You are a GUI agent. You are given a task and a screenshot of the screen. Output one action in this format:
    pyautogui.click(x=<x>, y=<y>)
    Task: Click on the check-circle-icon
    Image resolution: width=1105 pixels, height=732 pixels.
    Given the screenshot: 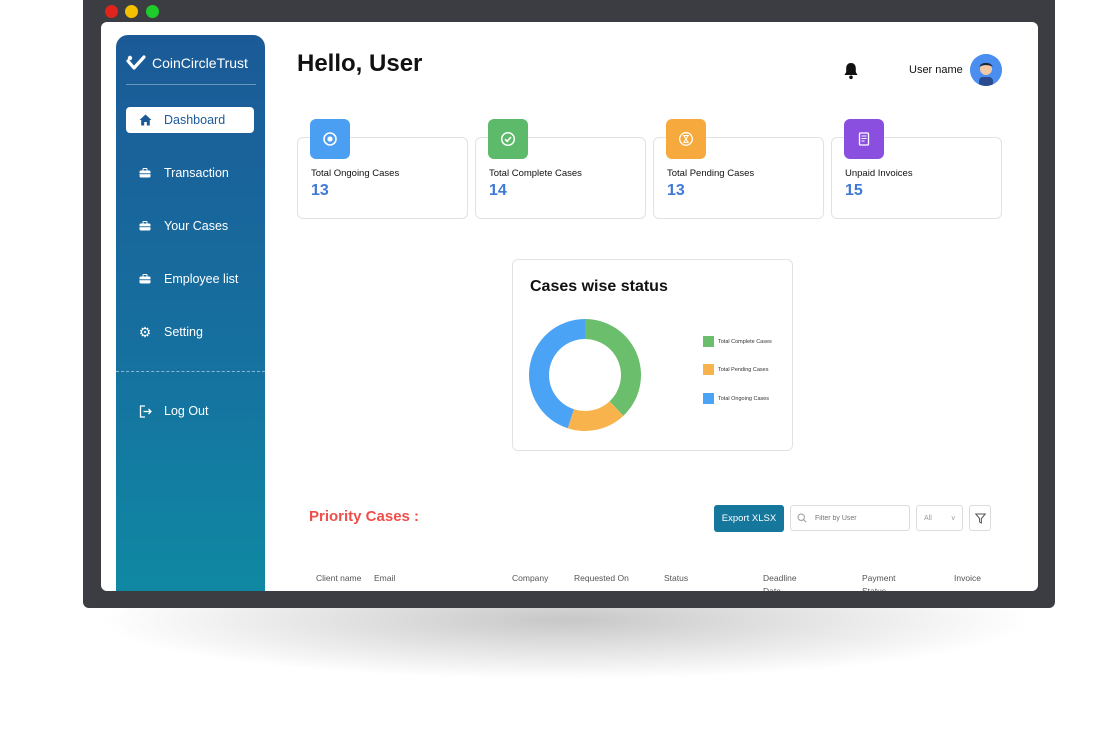 What is the action you would take?
    pyautogui.click(x=508, y=139)
    